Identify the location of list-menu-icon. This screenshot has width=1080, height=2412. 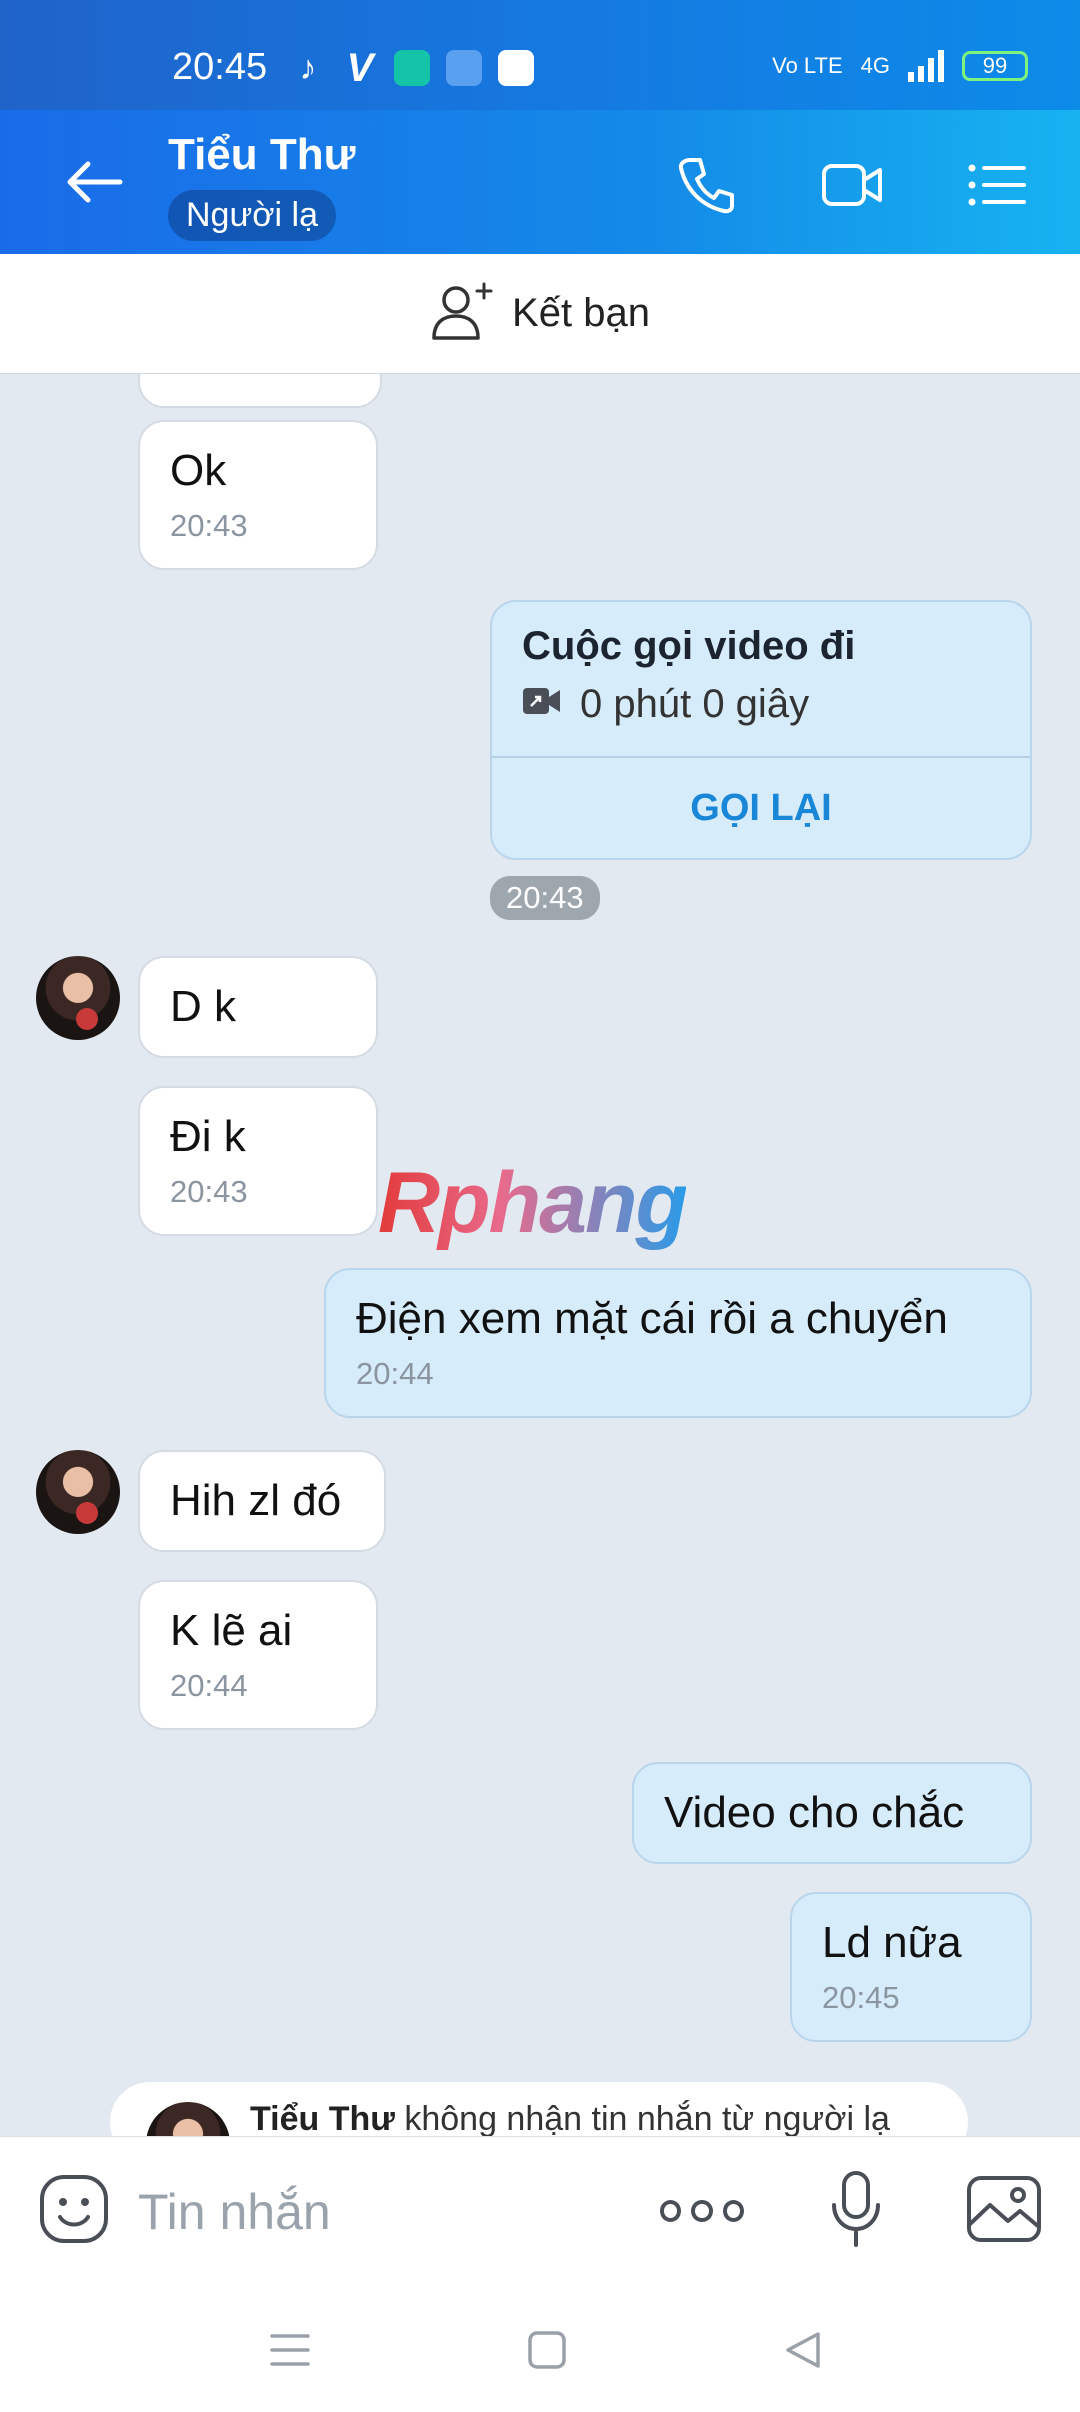
(997, 185).